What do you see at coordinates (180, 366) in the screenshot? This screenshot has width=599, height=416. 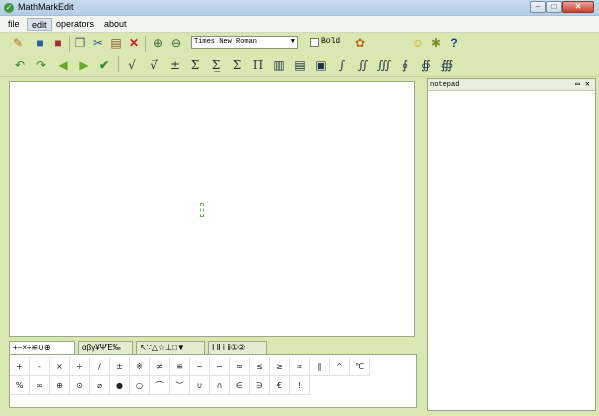 I see `palette-symbol: ≌` at bounding box center [180, 366].